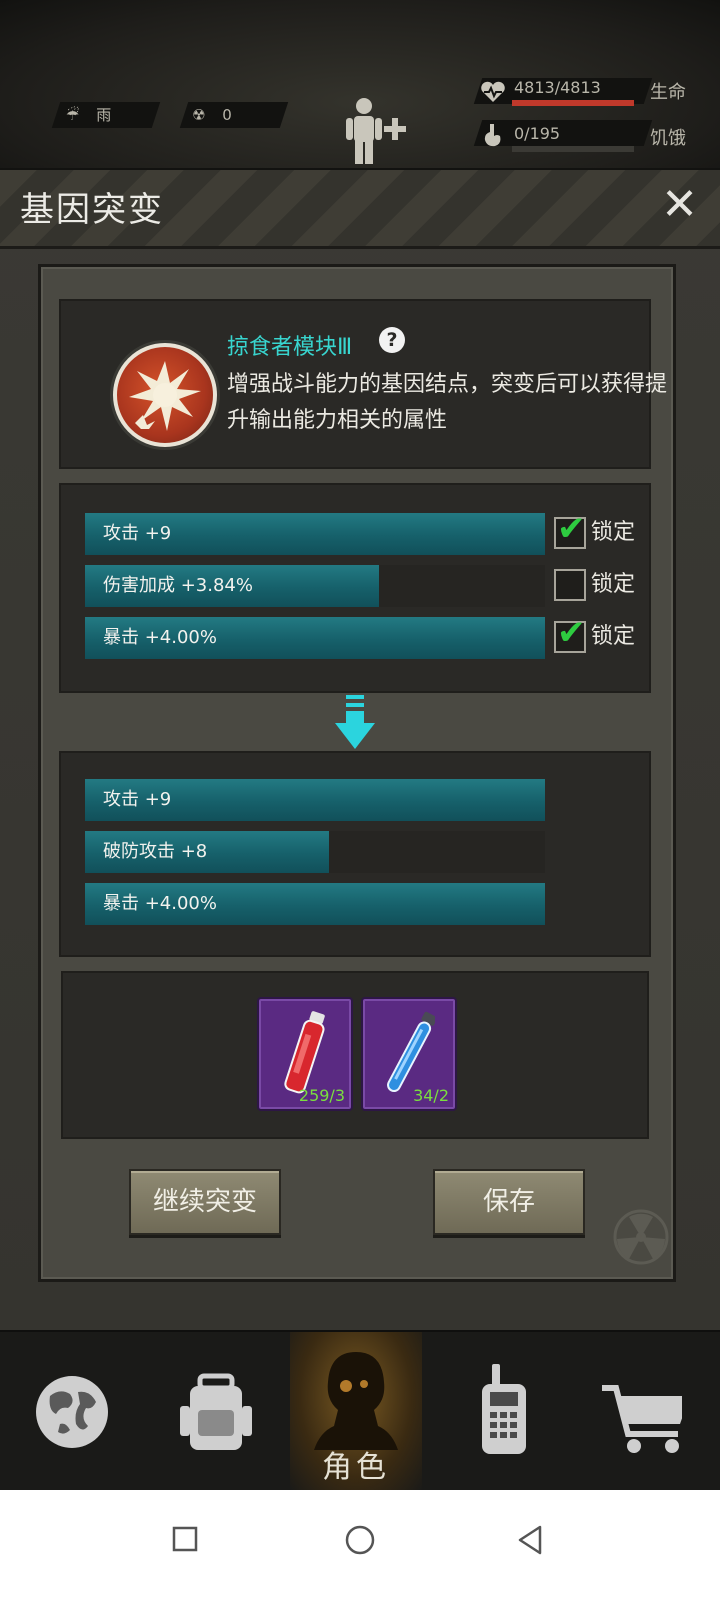  I want to click on continue-mutation-button: 继续突变, so click(205, 1202).